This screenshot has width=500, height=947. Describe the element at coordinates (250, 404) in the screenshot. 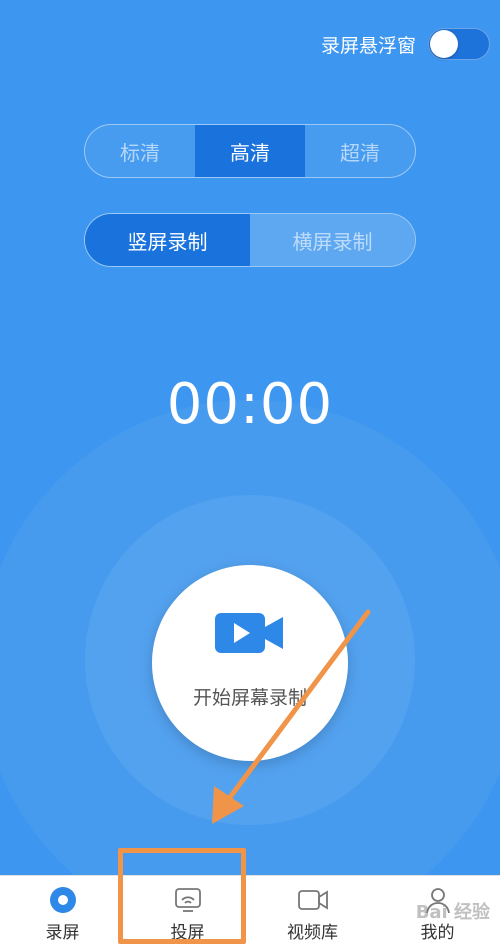

I see `recording-timer: 00:00` at that location.